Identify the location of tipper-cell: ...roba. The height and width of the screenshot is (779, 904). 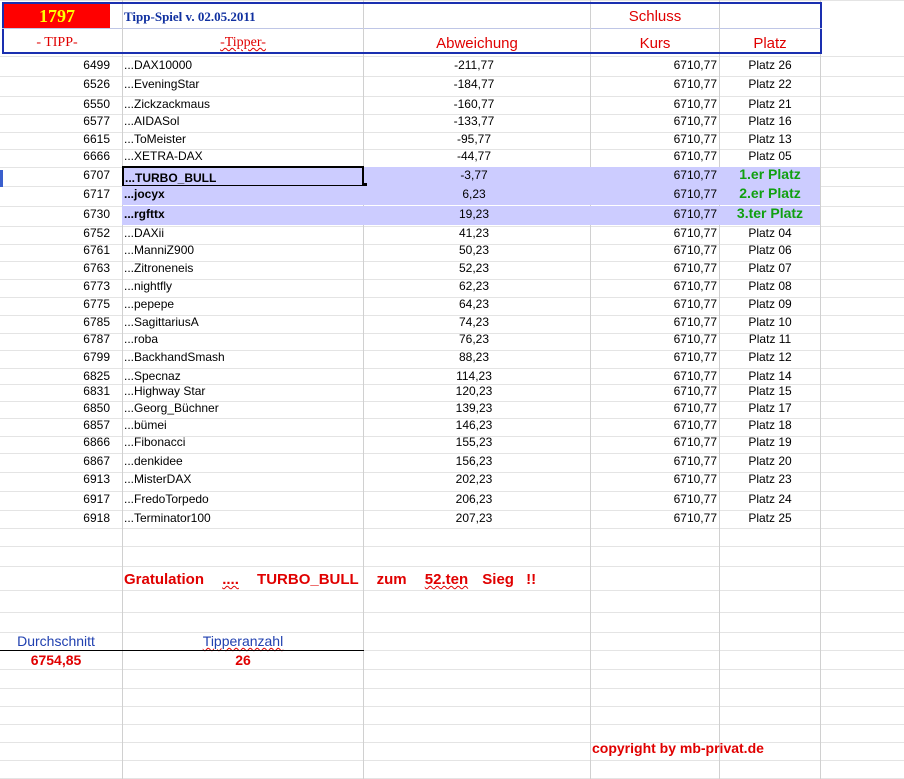
(243, 339).